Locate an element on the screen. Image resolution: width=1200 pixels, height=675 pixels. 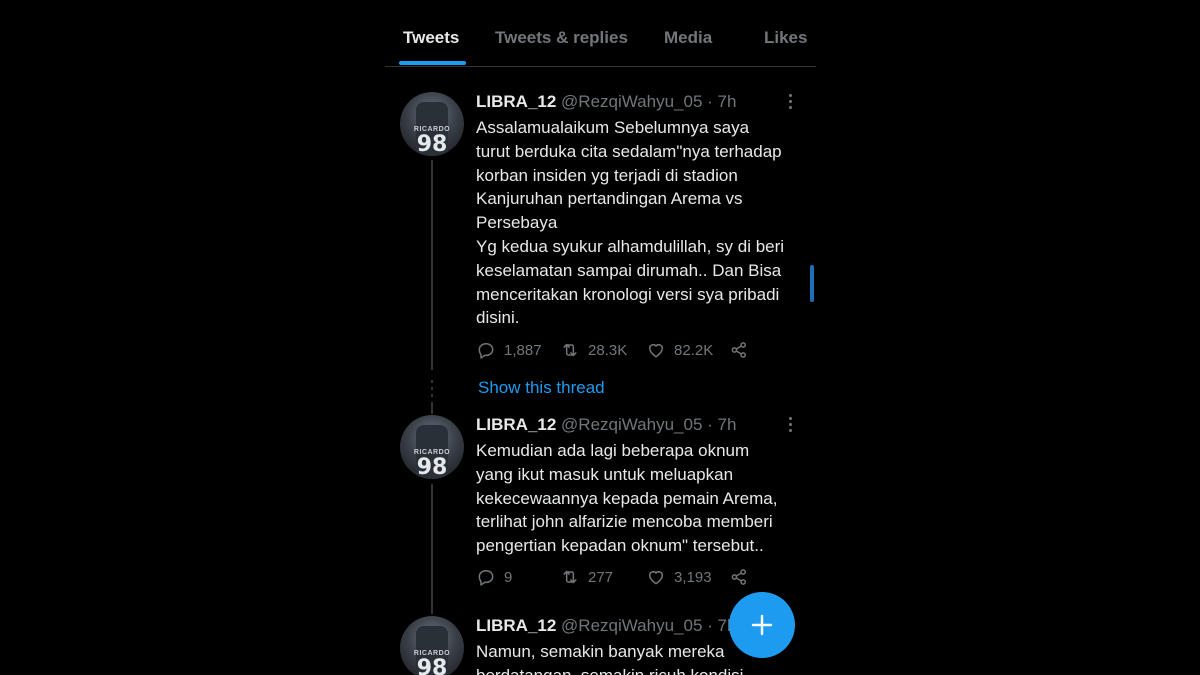
like-button: 3,193 is located at coordinates (679, 577).